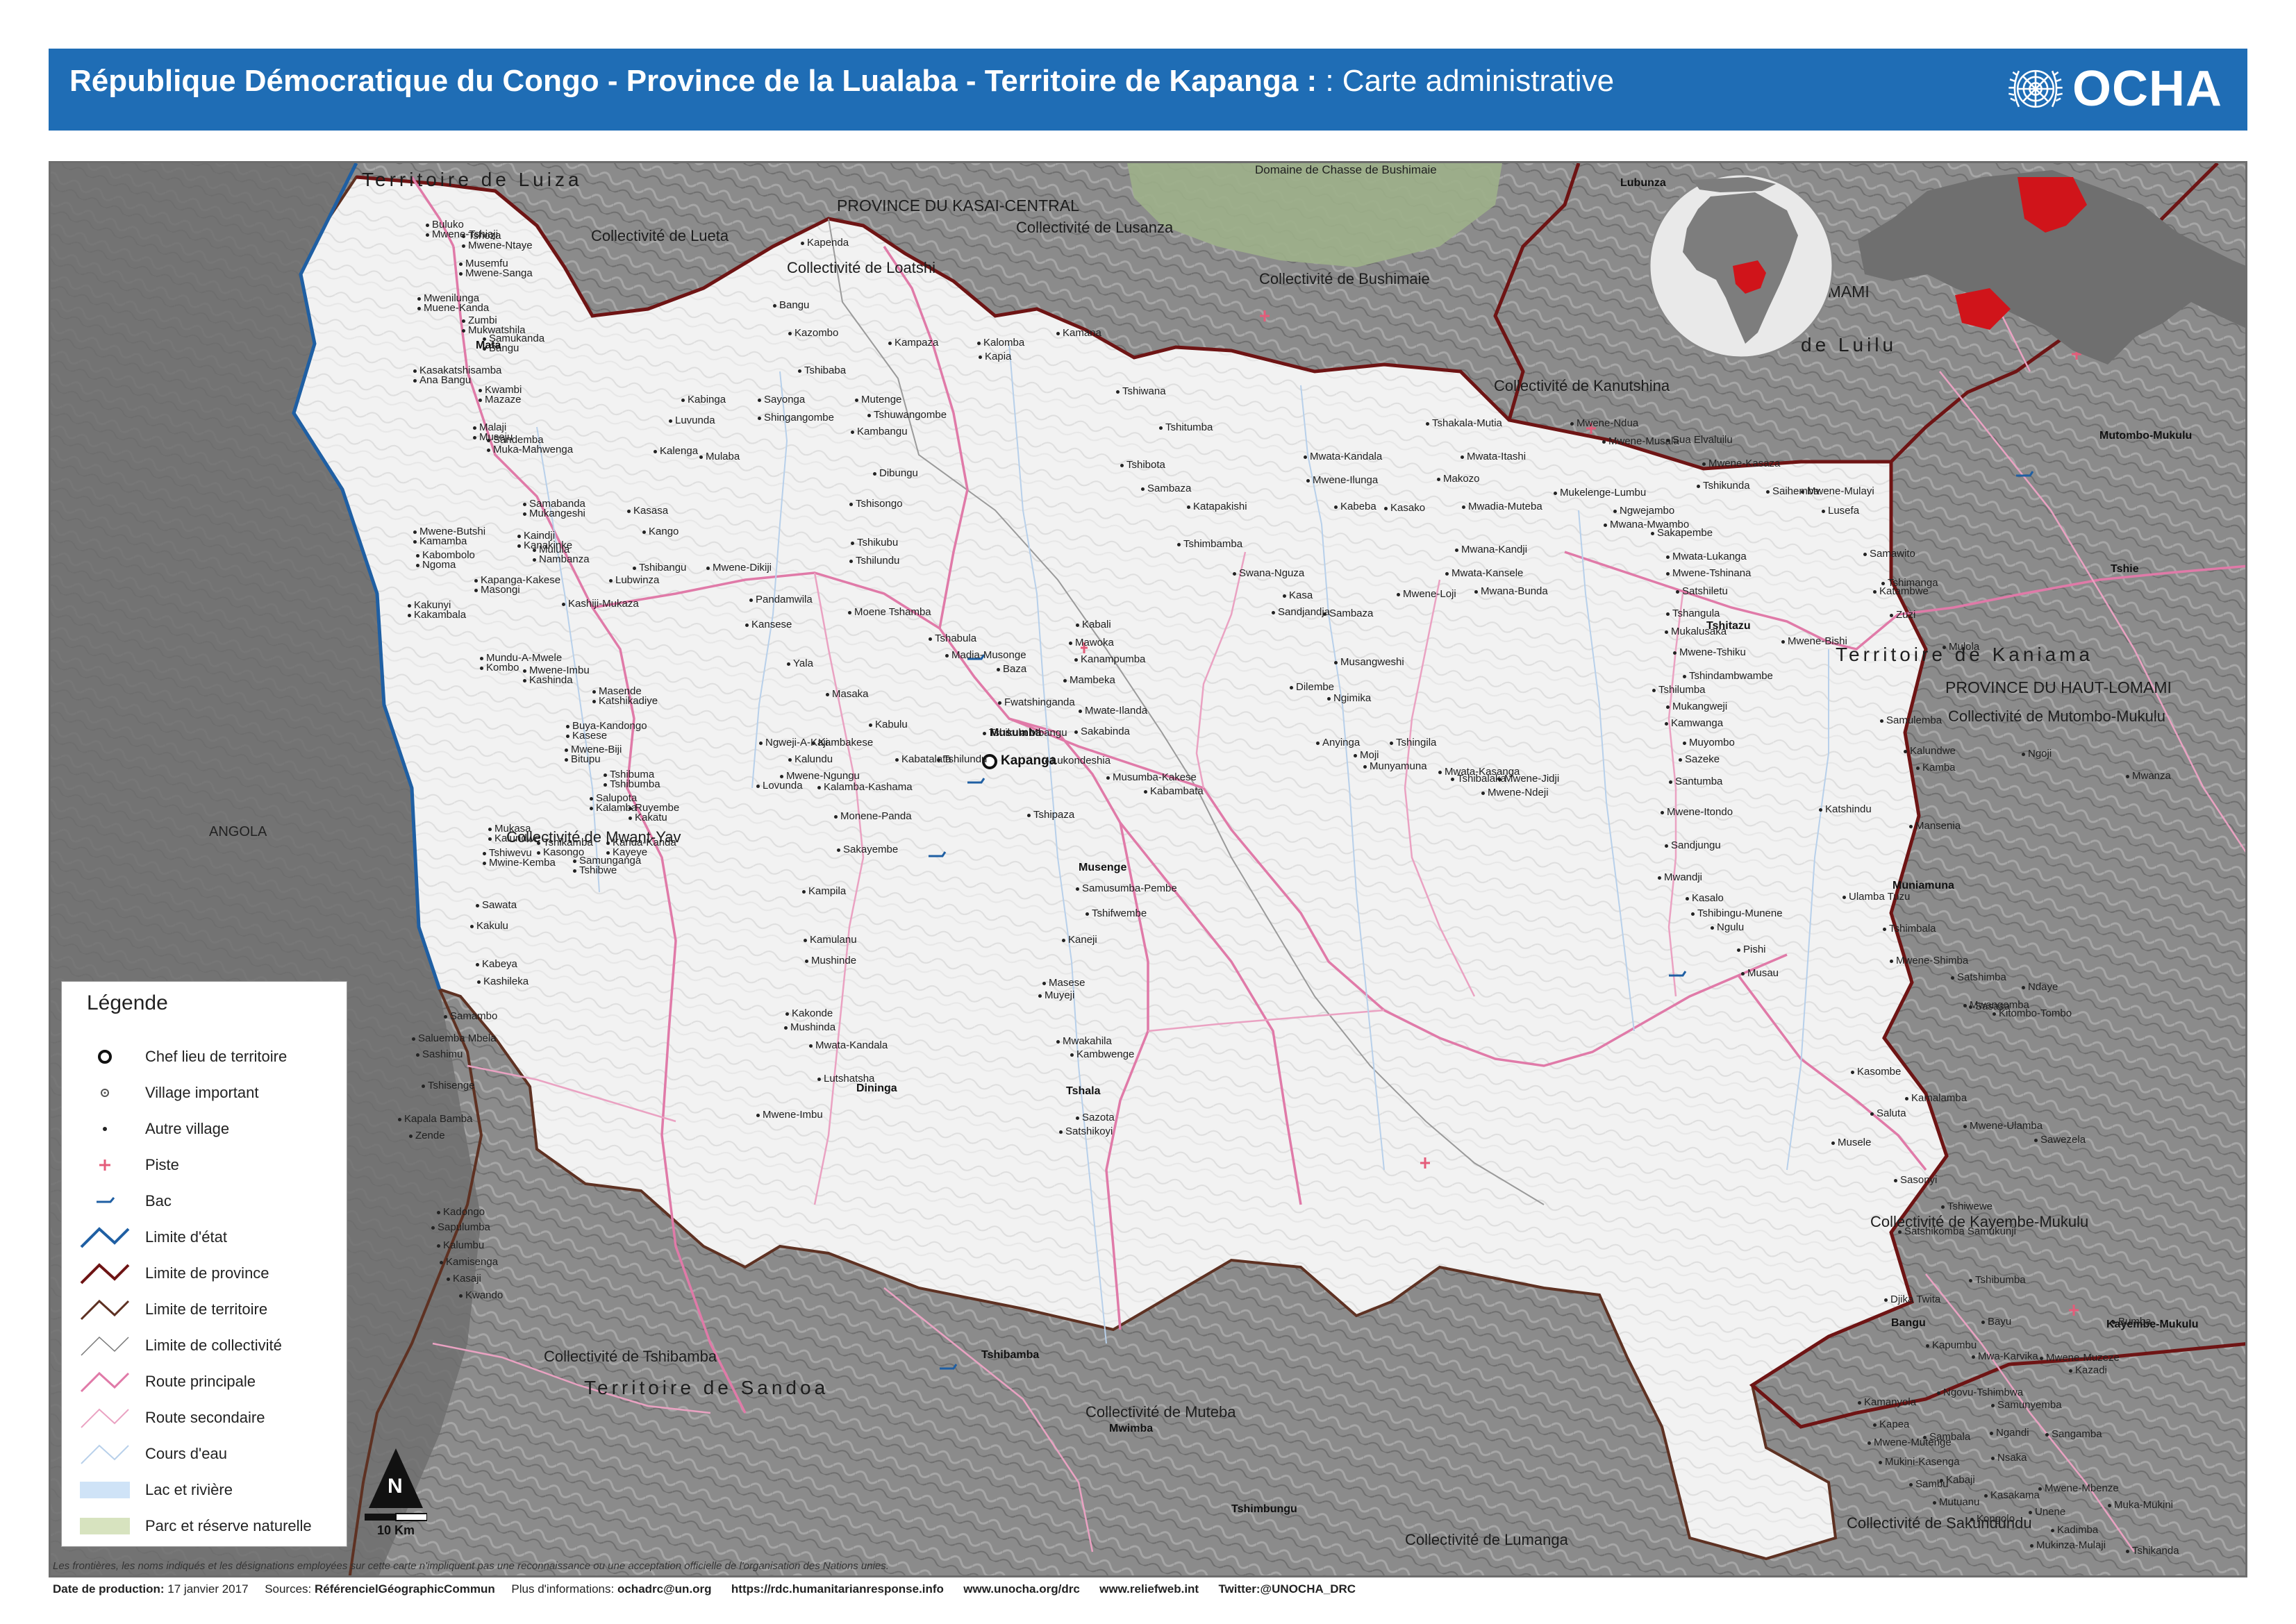 The height and width of the screenshot is (1624, 2296). I want to click on village-name: Mansenia, so click(1938, 826).